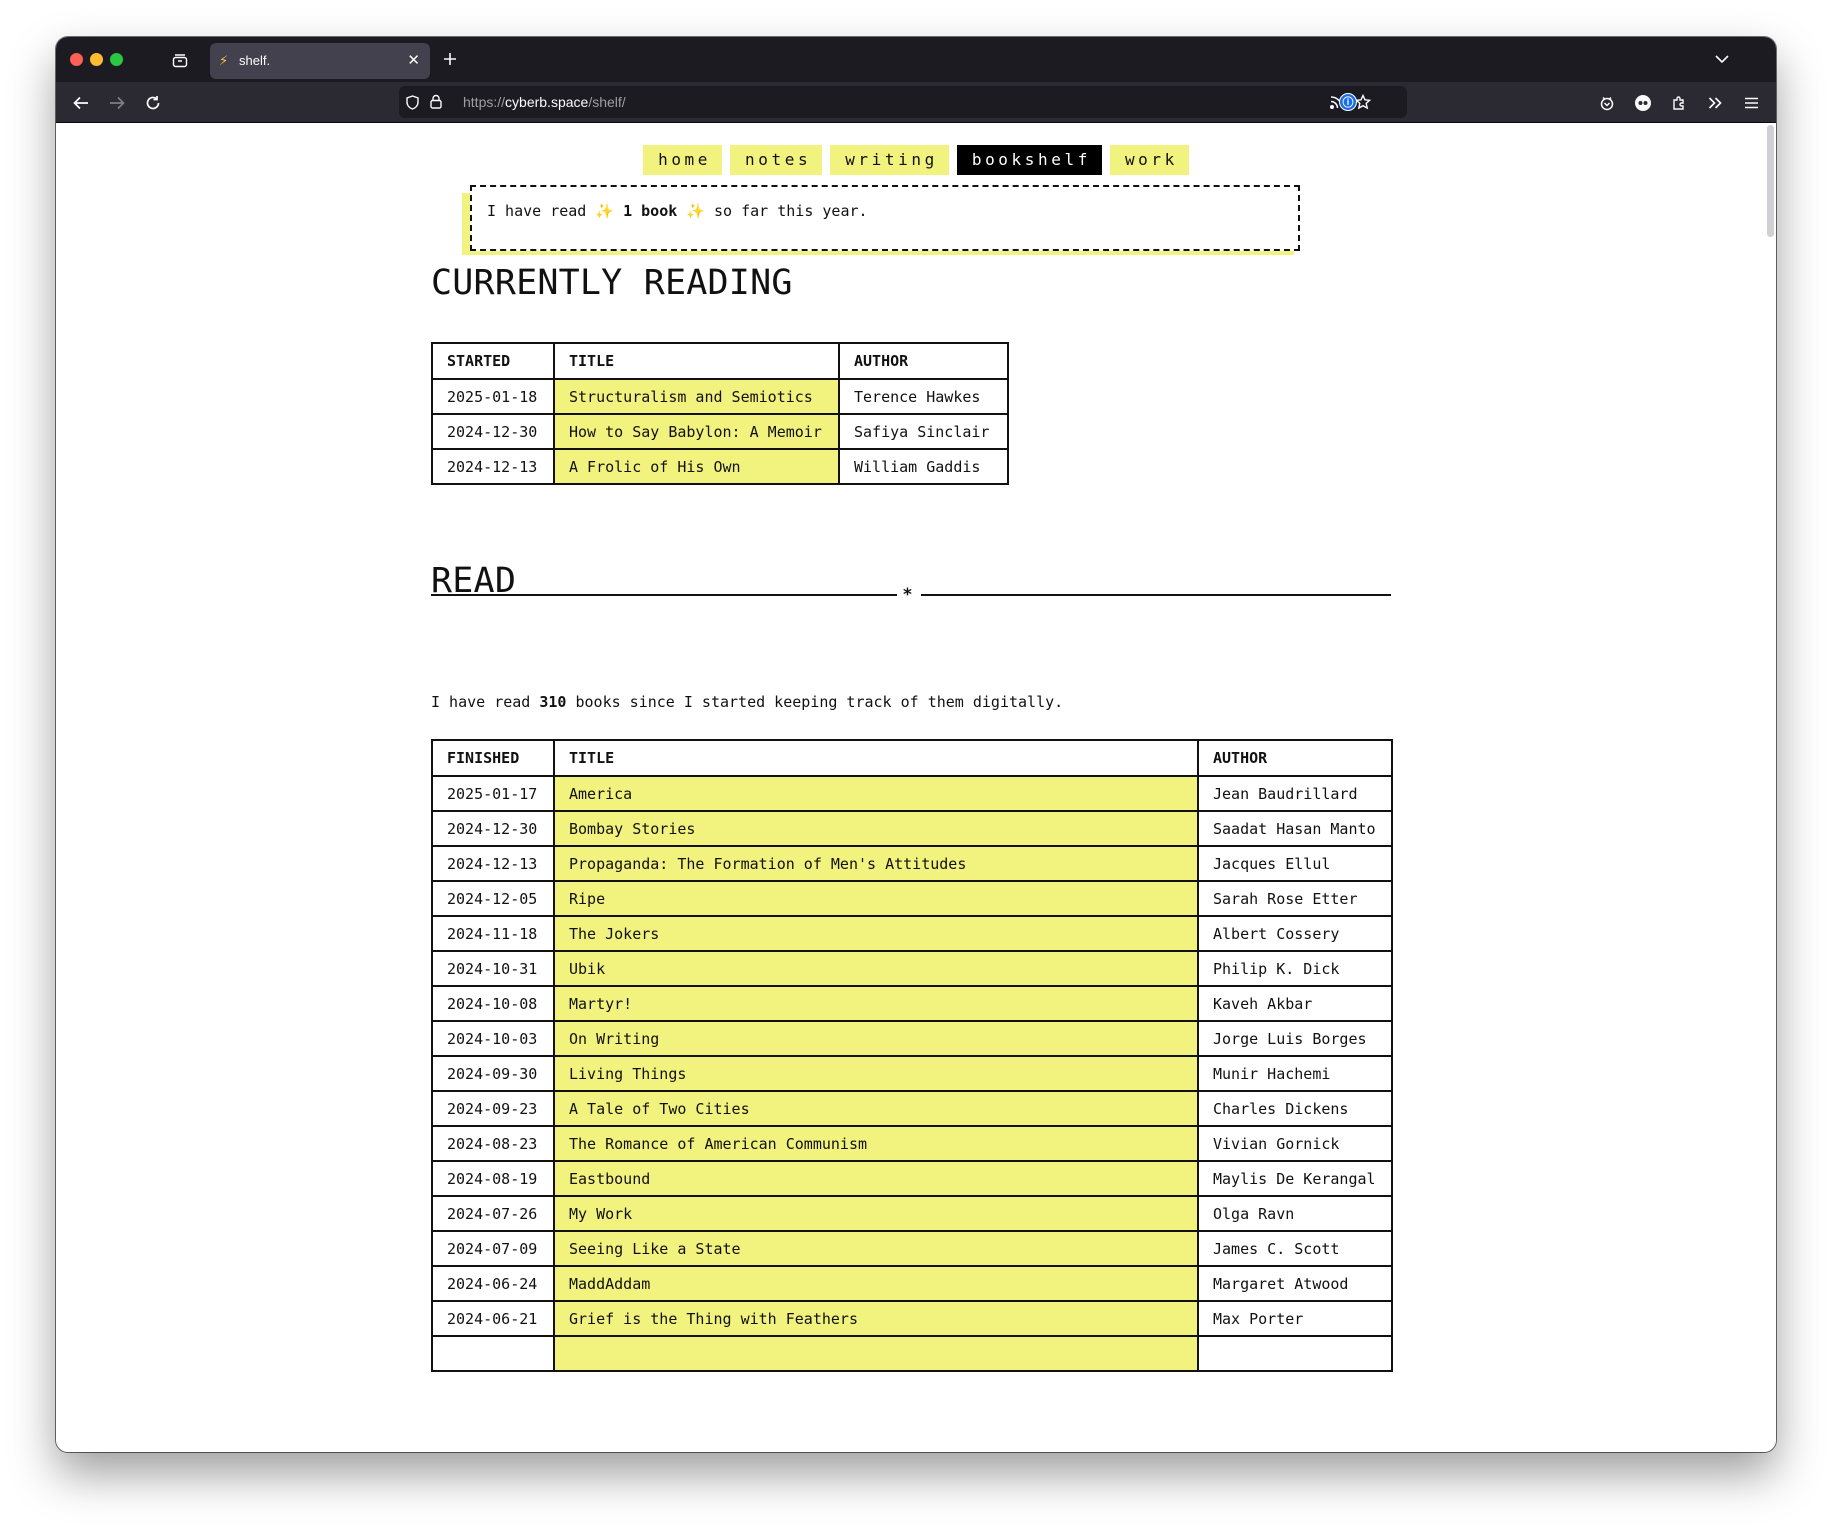 This screenshot has width=1832, height=1527. What do you see at coordinates (1149, 160) in the screenshot?
I see `nav-link-work: work` at bounding box center [1149, 160].